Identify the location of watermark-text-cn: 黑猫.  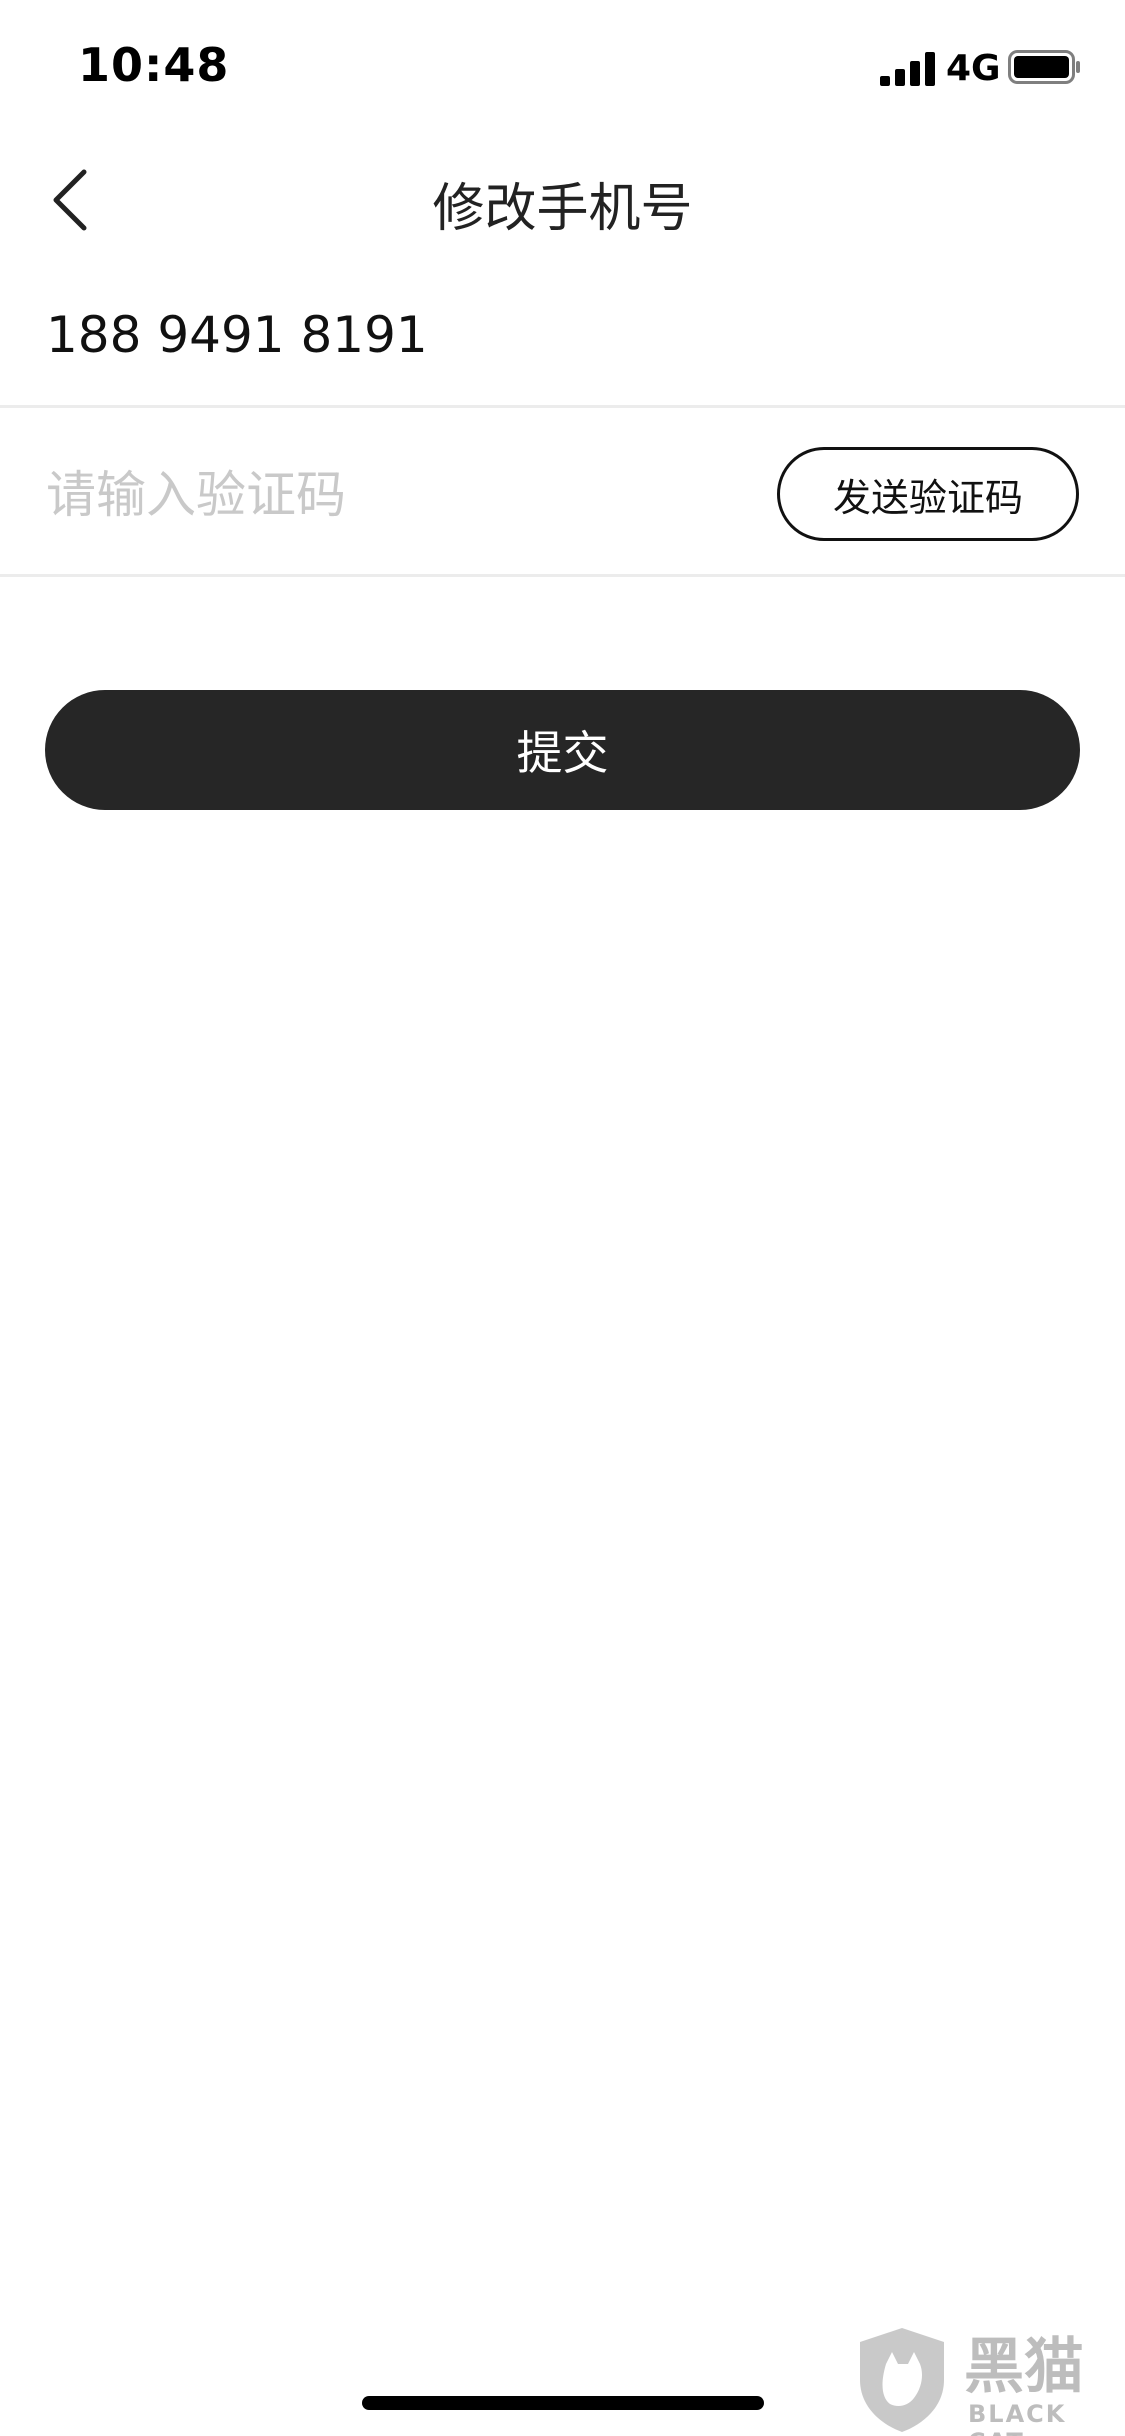
(1024, 2367).